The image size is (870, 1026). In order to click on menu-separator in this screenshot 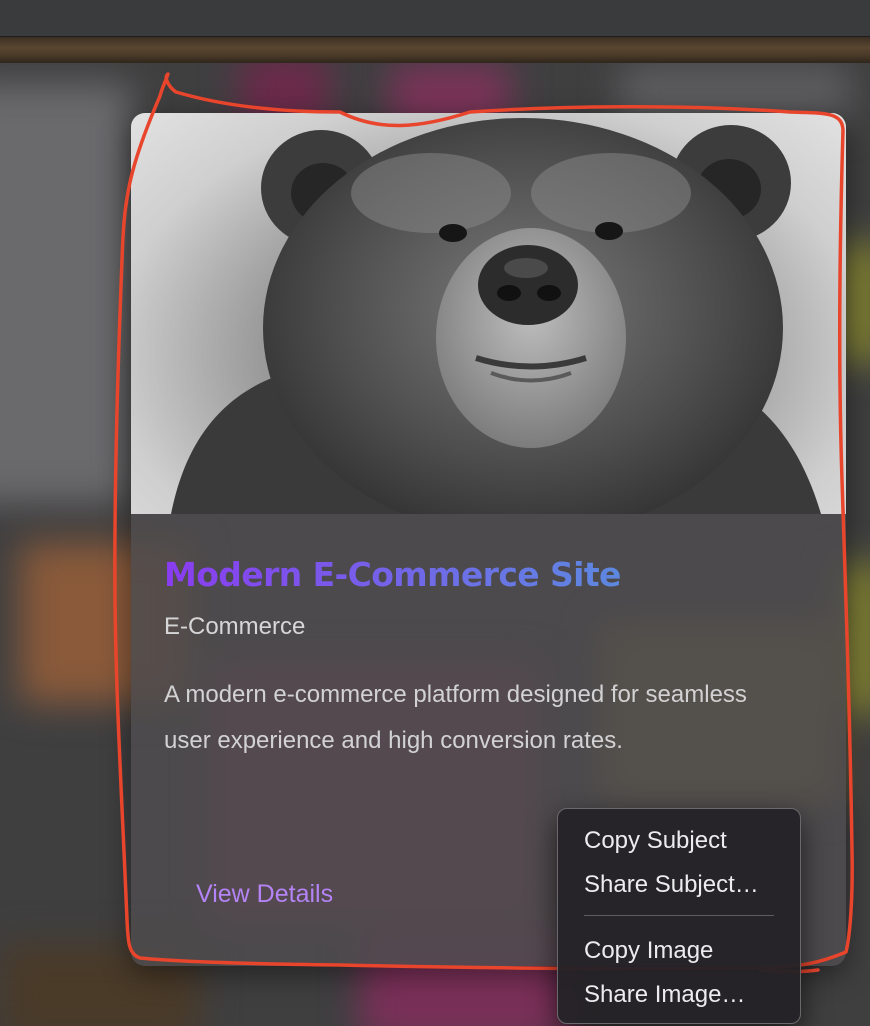, I will do `click(679, 915)`.